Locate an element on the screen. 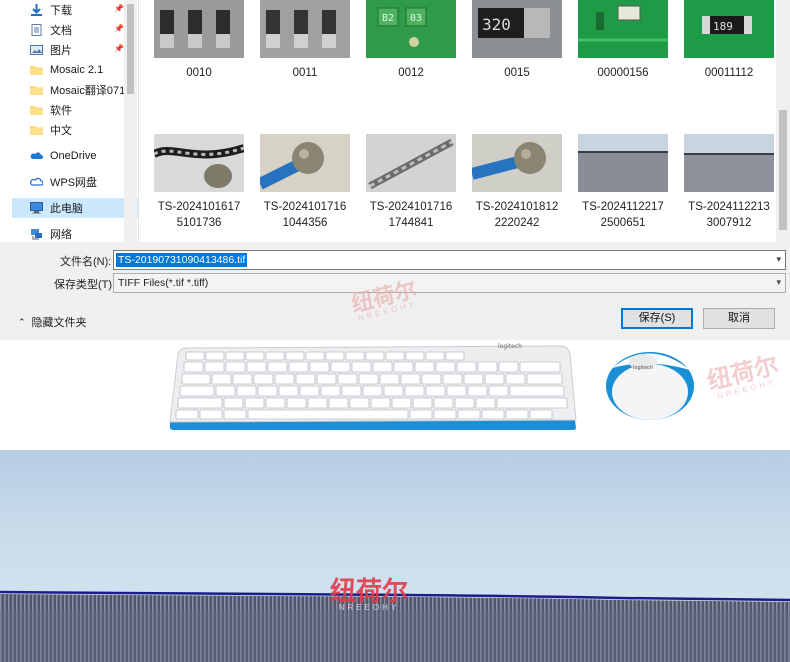 The image size is (790, 662). sidebar-item-documents: 文档 is located at coordinates (51, 30).